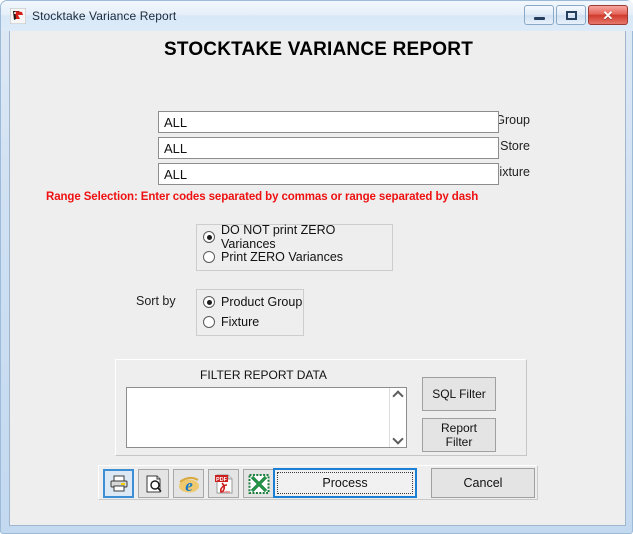 The image size is (633, 534). What do you see at coordinates (278, 237) in the screenshot?
I see `radio-label: DO NOT print ZERO Variances` at bounding box center [278, 237].